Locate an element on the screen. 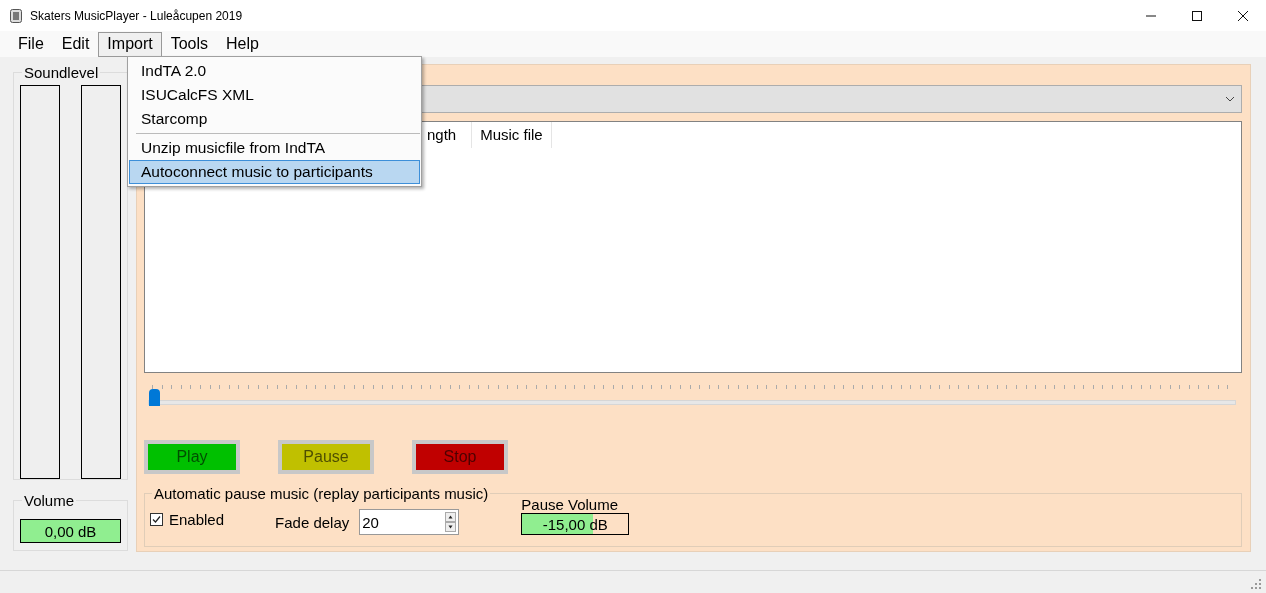 This screenshot has width=1266, height=593. pause-volume-label: Pause Volume is located at coordinates (570, 504).